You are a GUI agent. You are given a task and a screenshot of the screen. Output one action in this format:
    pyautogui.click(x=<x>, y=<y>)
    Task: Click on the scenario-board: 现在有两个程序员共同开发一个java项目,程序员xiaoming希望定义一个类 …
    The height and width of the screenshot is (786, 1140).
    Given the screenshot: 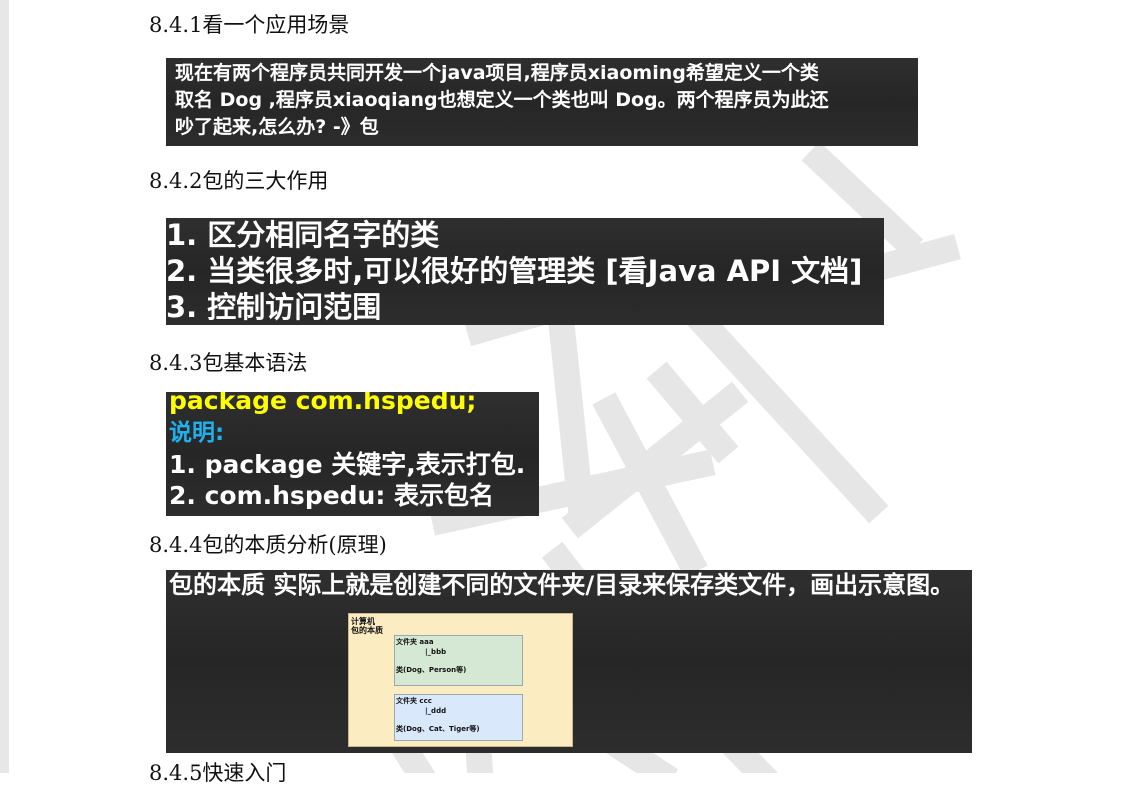 What is the action you would take?
    pyautogui.click(x=542, y=102)
    